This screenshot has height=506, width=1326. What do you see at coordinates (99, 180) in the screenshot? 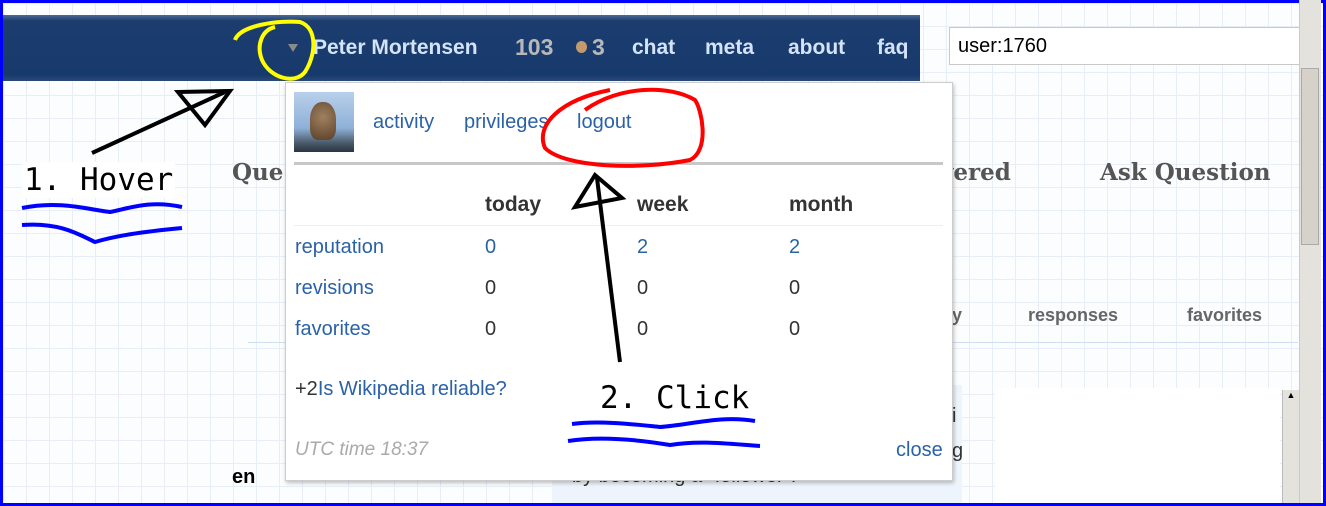
I see `step1-label: 1. Hover` at bounding box center [99, 180].